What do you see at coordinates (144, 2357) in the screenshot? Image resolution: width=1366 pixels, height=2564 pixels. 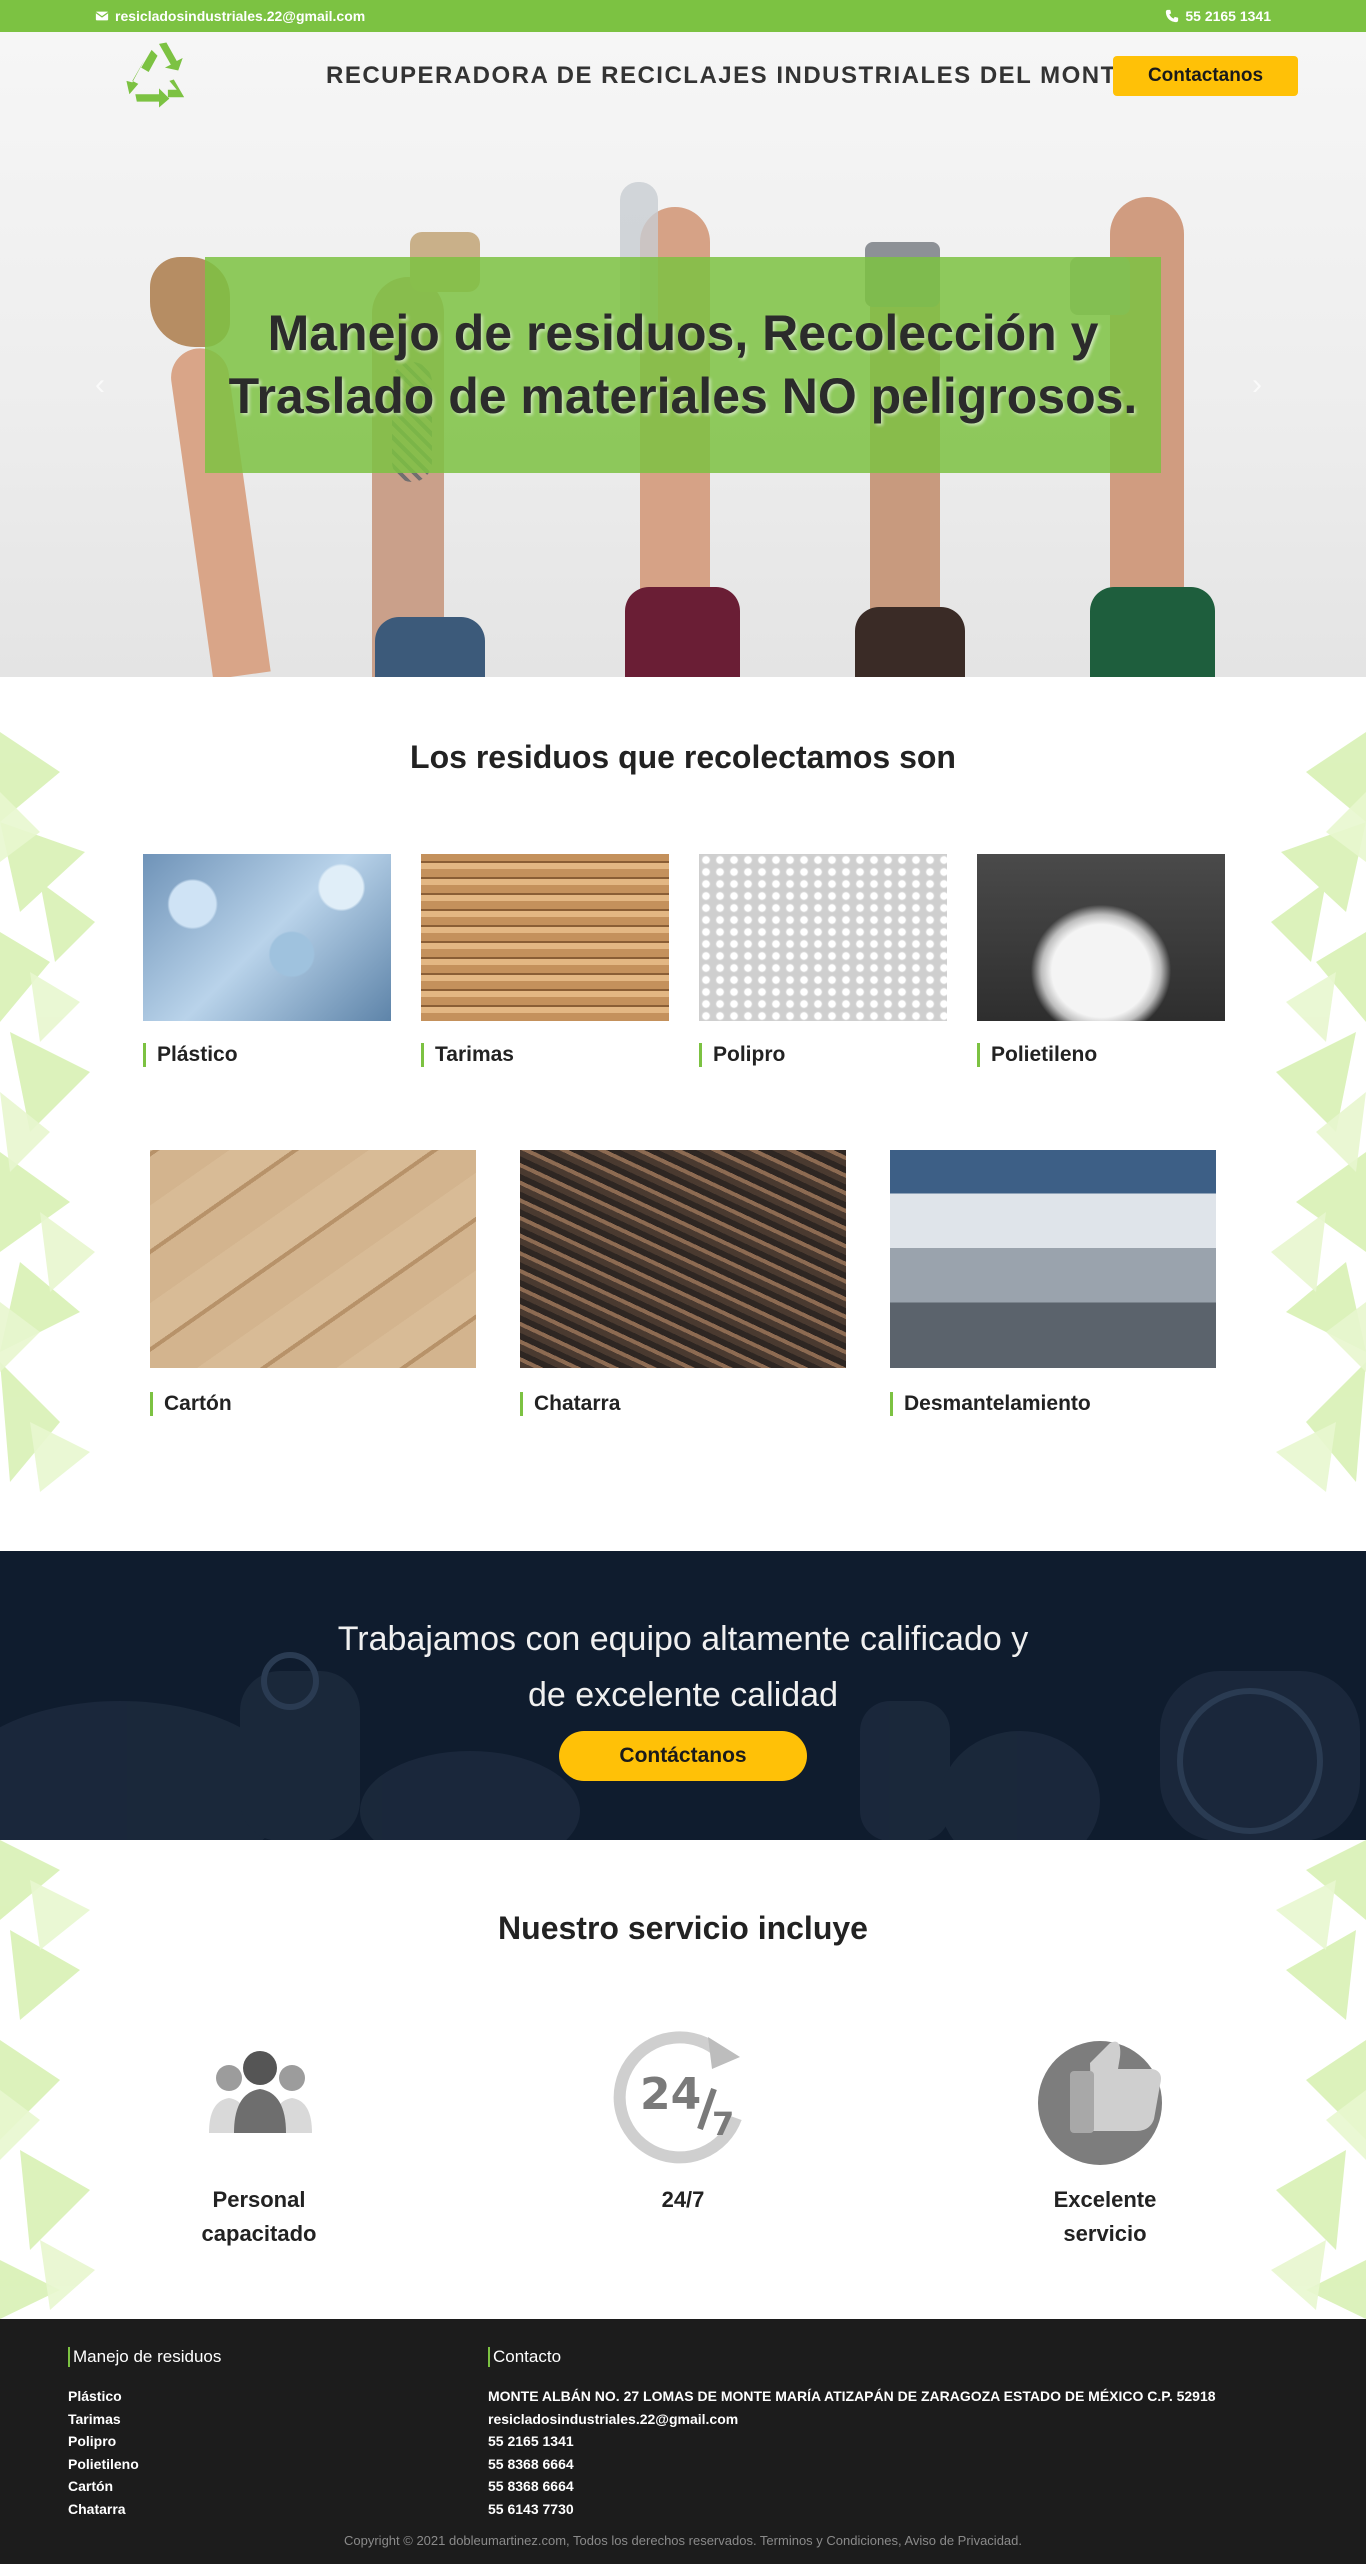 I see `footer-waste-title: Manejo de residuos` at bounding box center [144, 2357].